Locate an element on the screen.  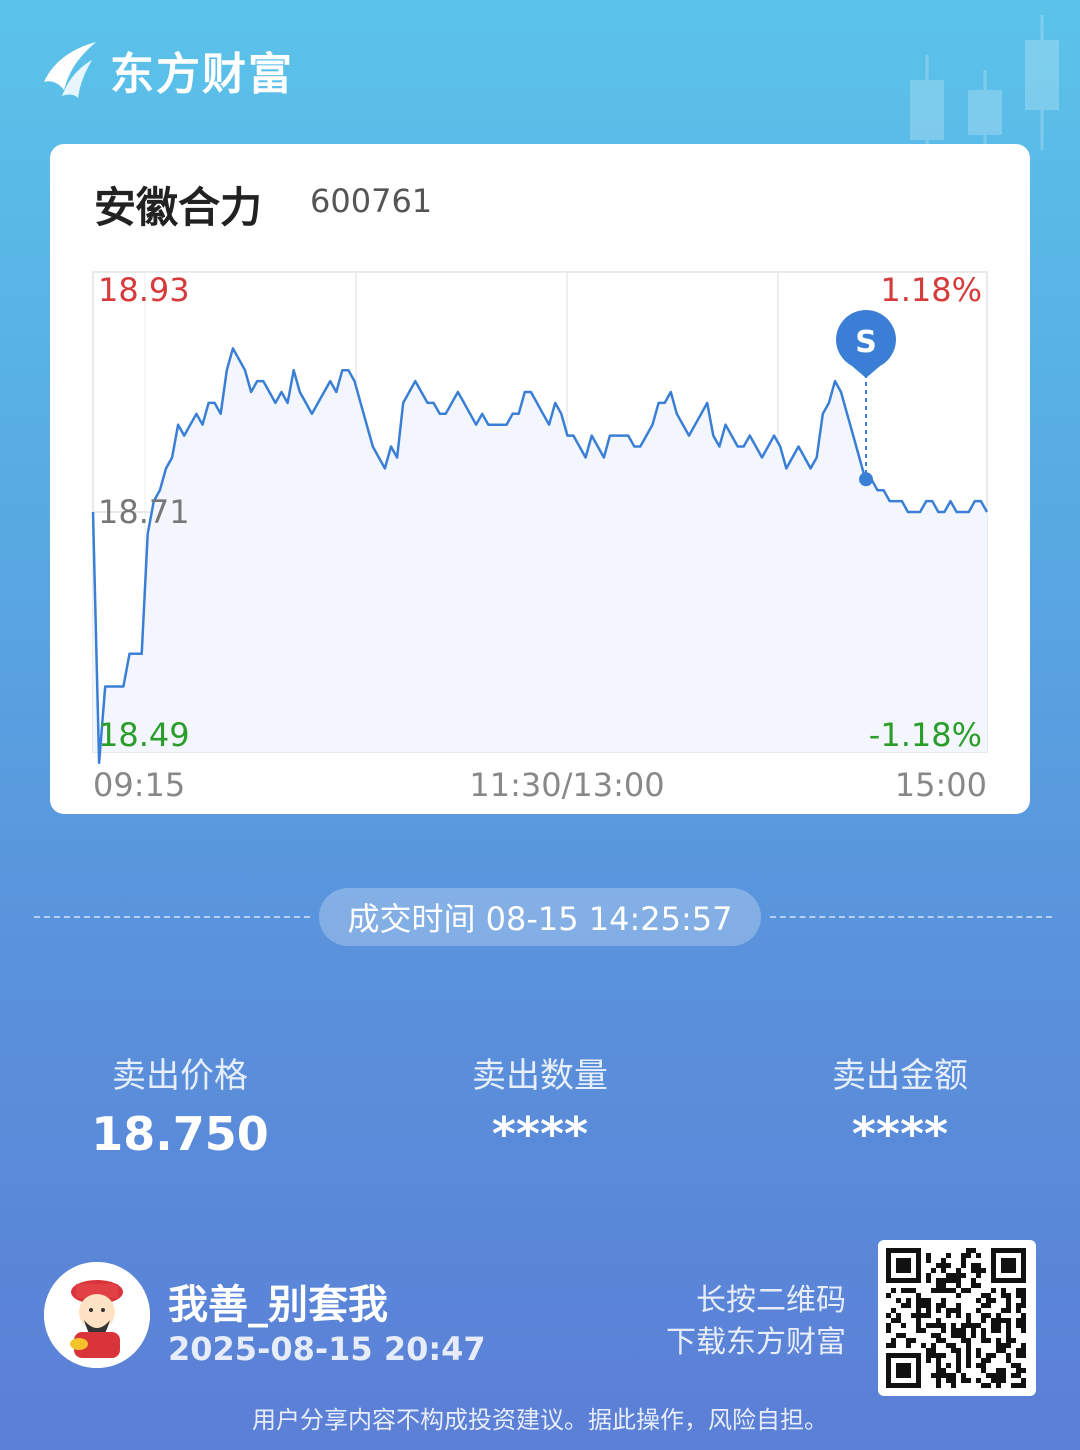
qr-hint: 长按二维码 下载东方财富 is located at coordinates (756, 1322).